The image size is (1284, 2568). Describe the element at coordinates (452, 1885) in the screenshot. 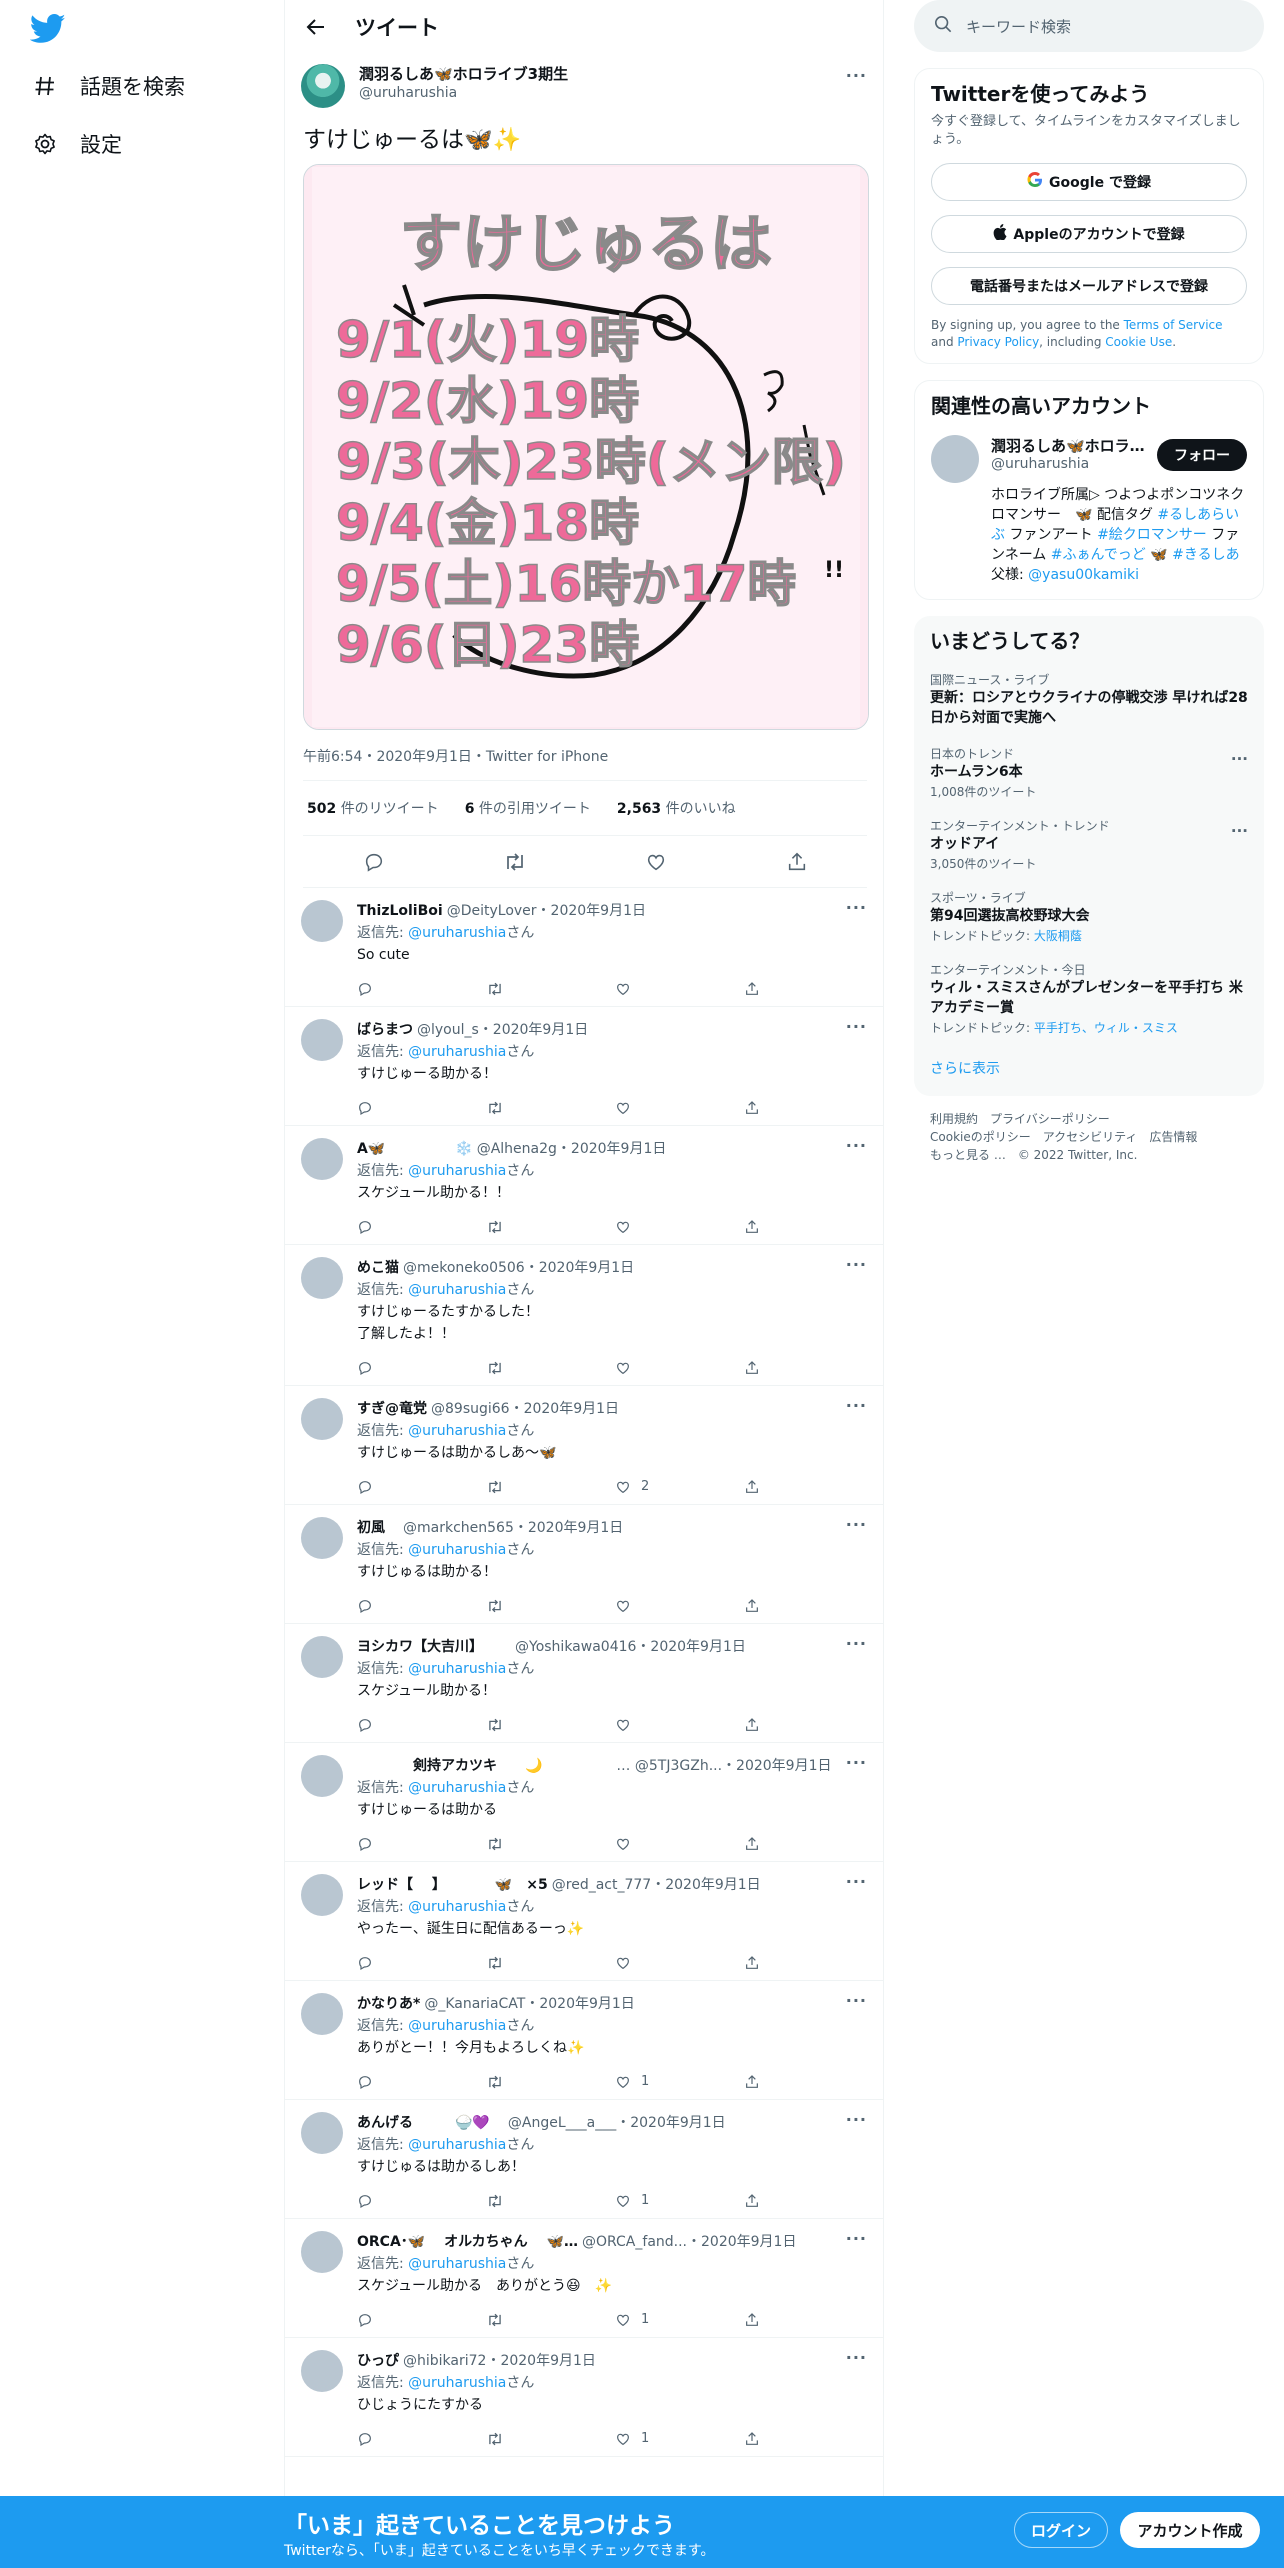

I see `reply-author-name: レッド【 】 🦋 ×5` at that location.